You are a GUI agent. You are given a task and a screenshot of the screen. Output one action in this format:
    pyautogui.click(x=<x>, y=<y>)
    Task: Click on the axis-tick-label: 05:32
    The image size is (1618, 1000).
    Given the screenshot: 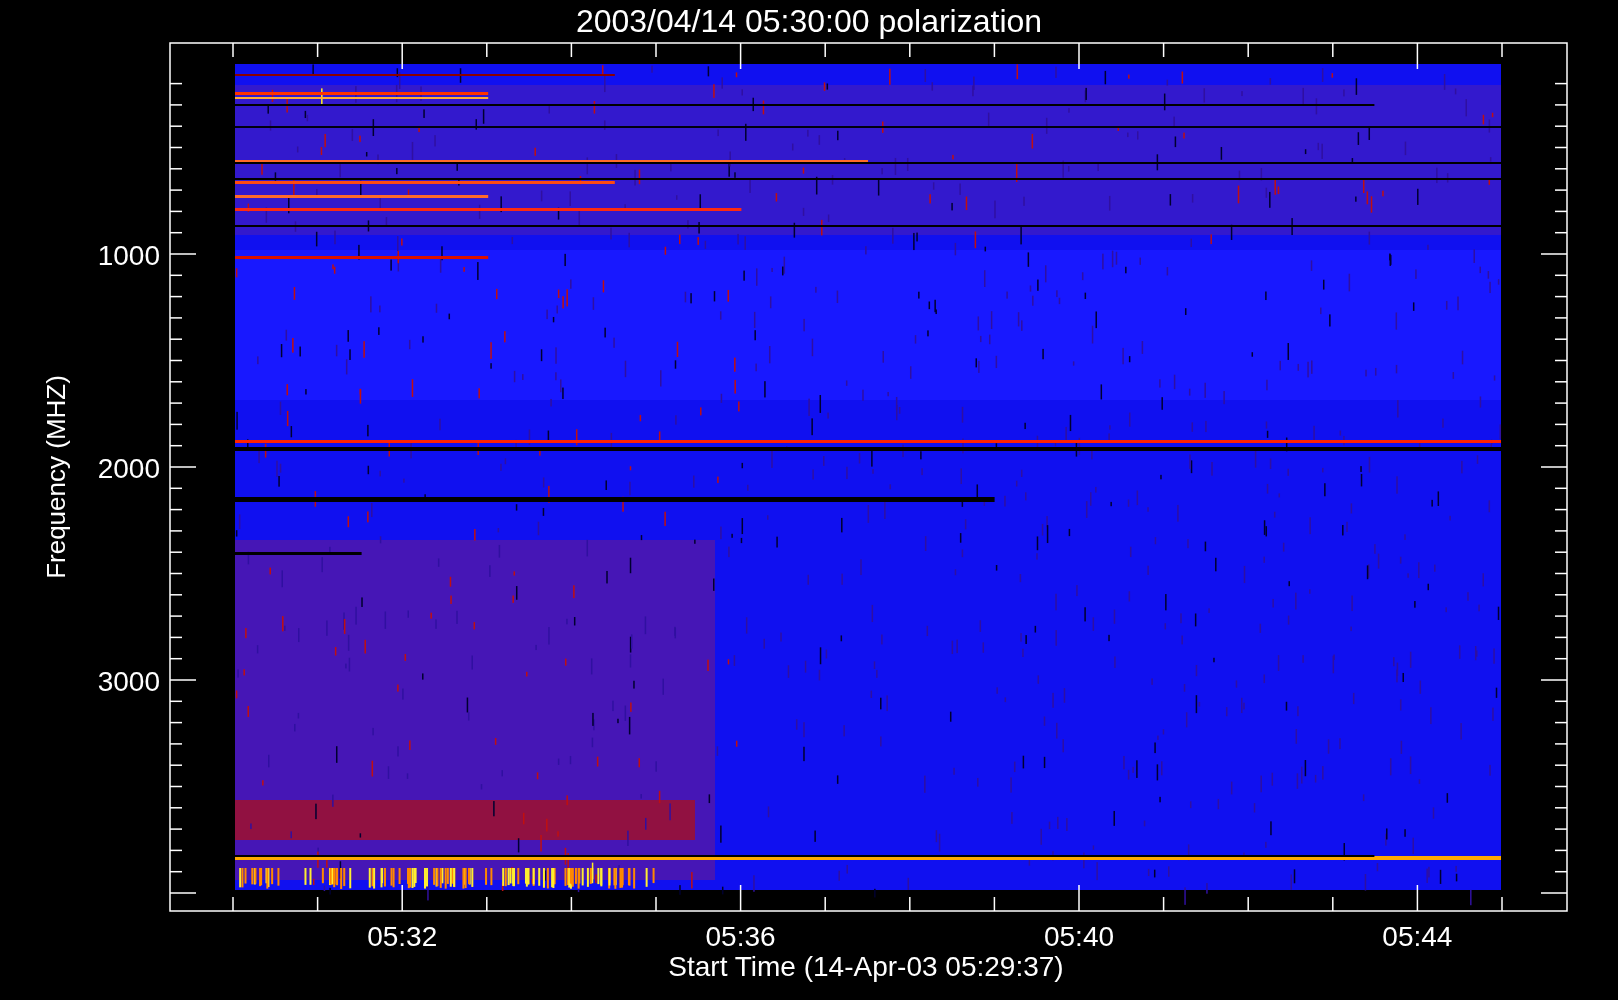 What is the action you would take?
    pyautogui.click(x=402, y=936)
    